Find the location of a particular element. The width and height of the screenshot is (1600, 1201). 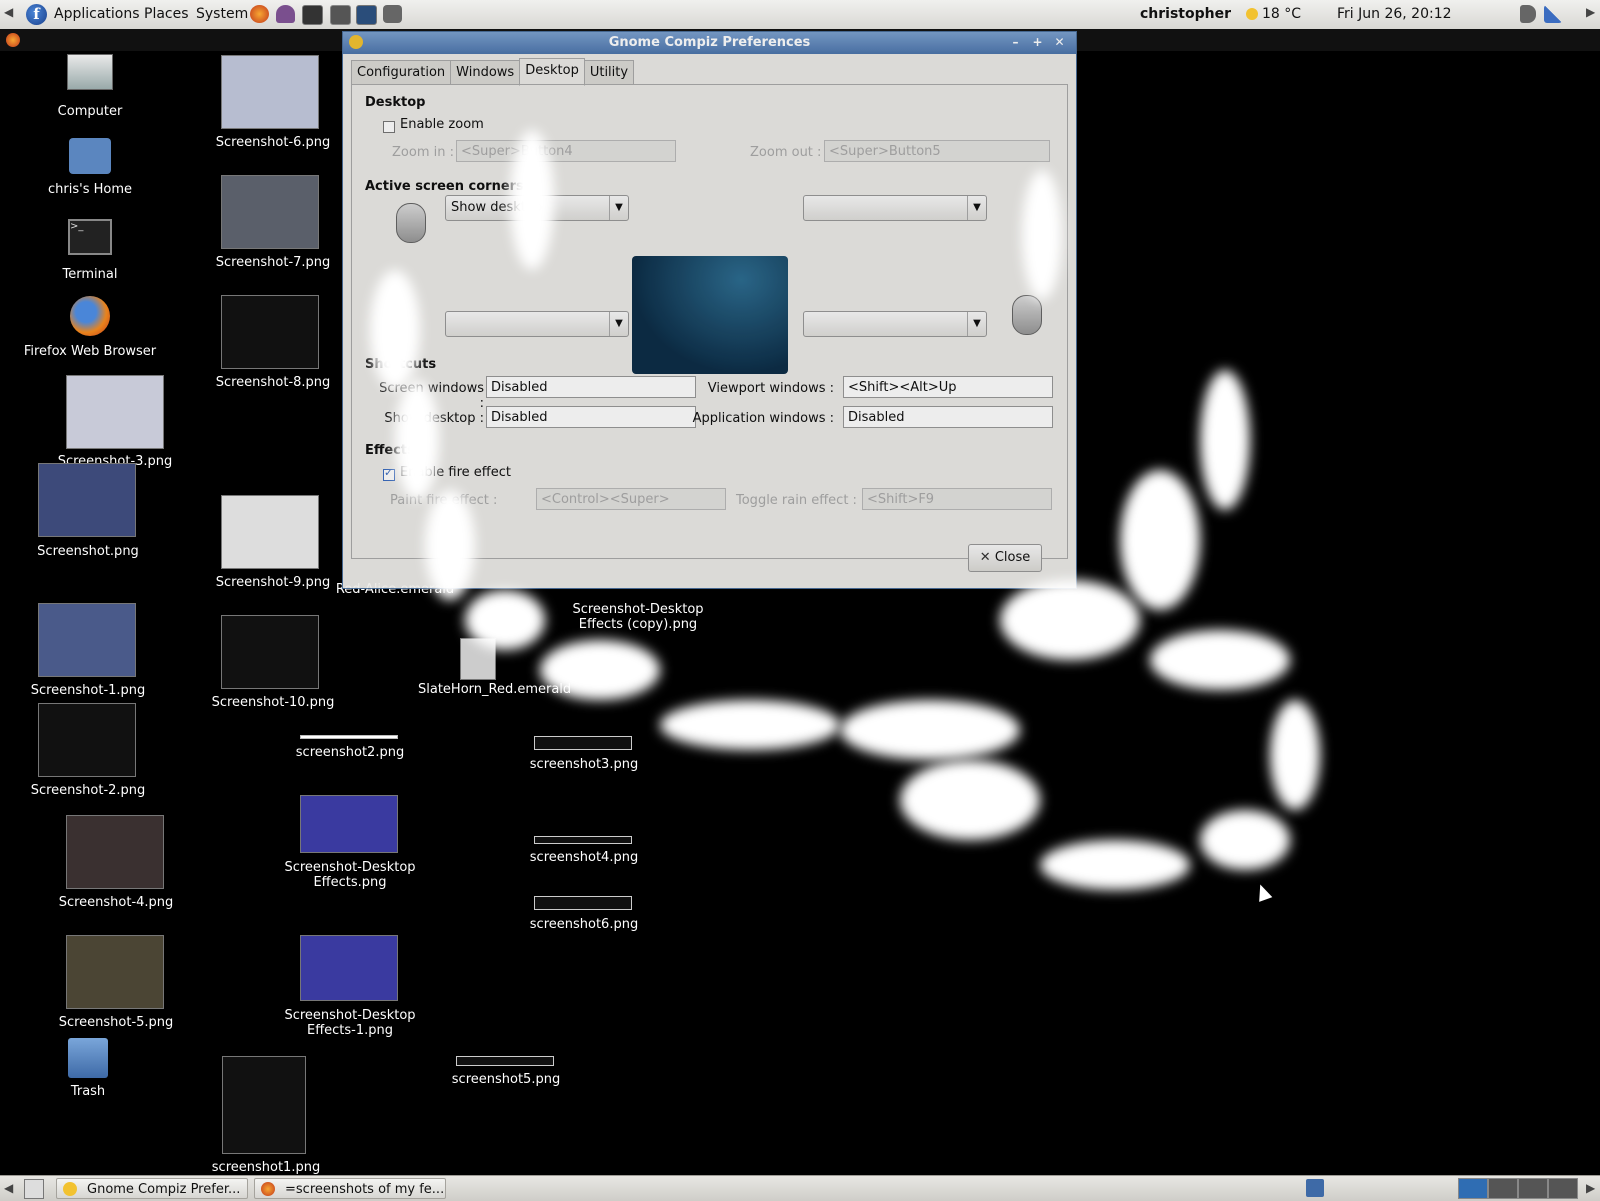

volume-icon is located at coordinates (1528, 14).